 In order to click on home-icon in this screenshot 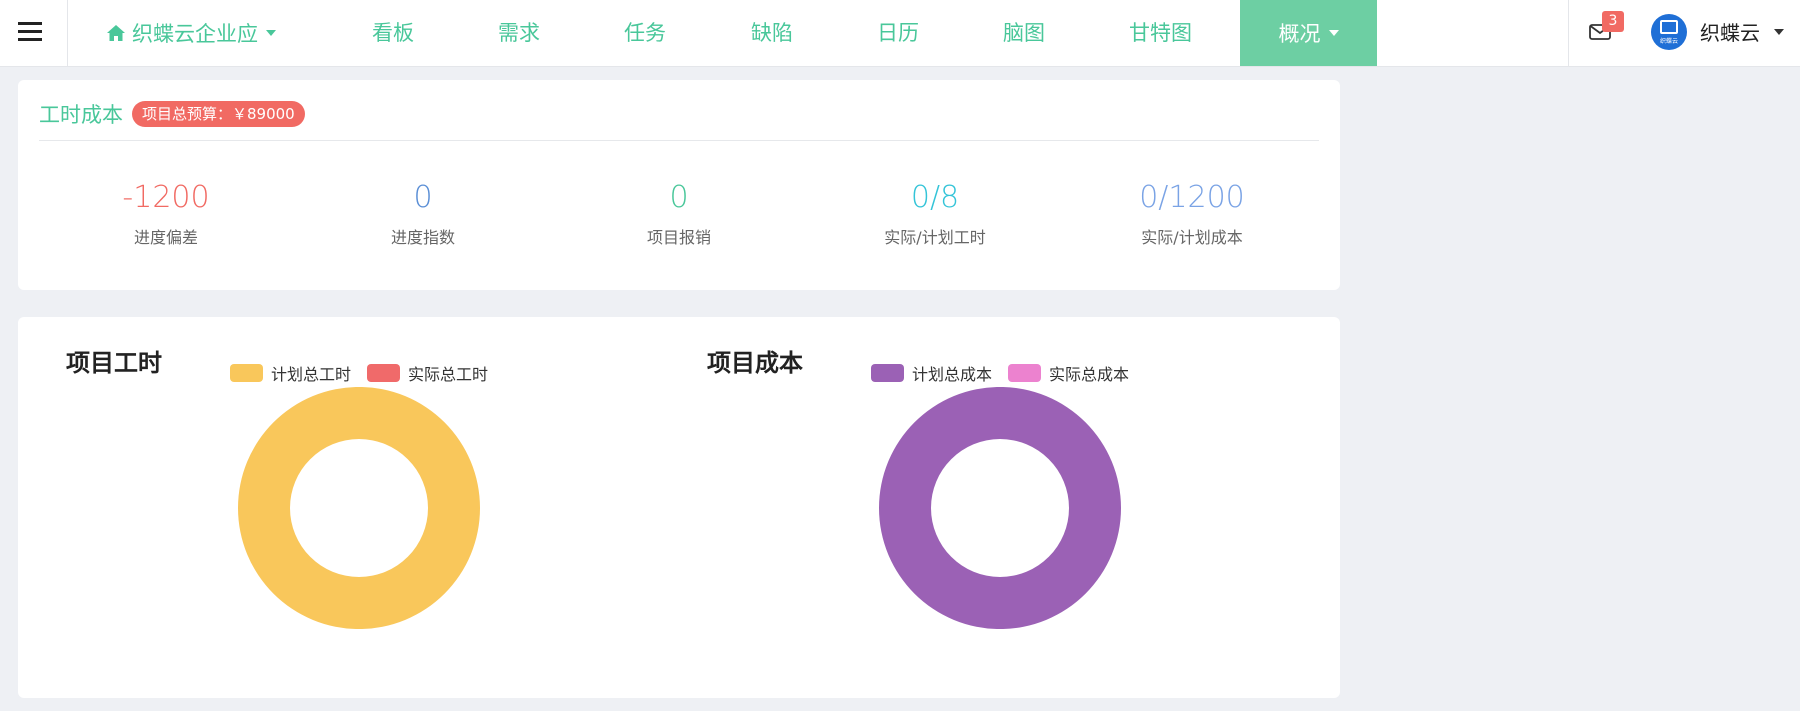, I will do `click(116, 33)`.